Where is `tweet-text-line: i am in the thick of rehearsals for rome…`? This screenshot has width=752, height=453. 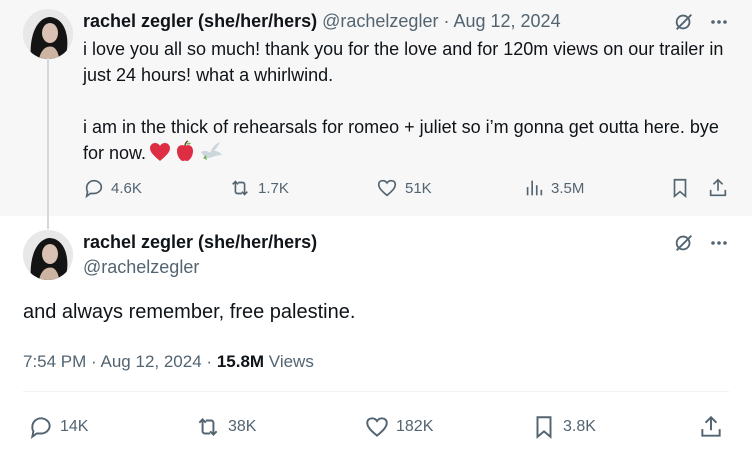
tweet-text-line: i am in the thick of rehearsals for rome… is located at coordinates (408, 141).